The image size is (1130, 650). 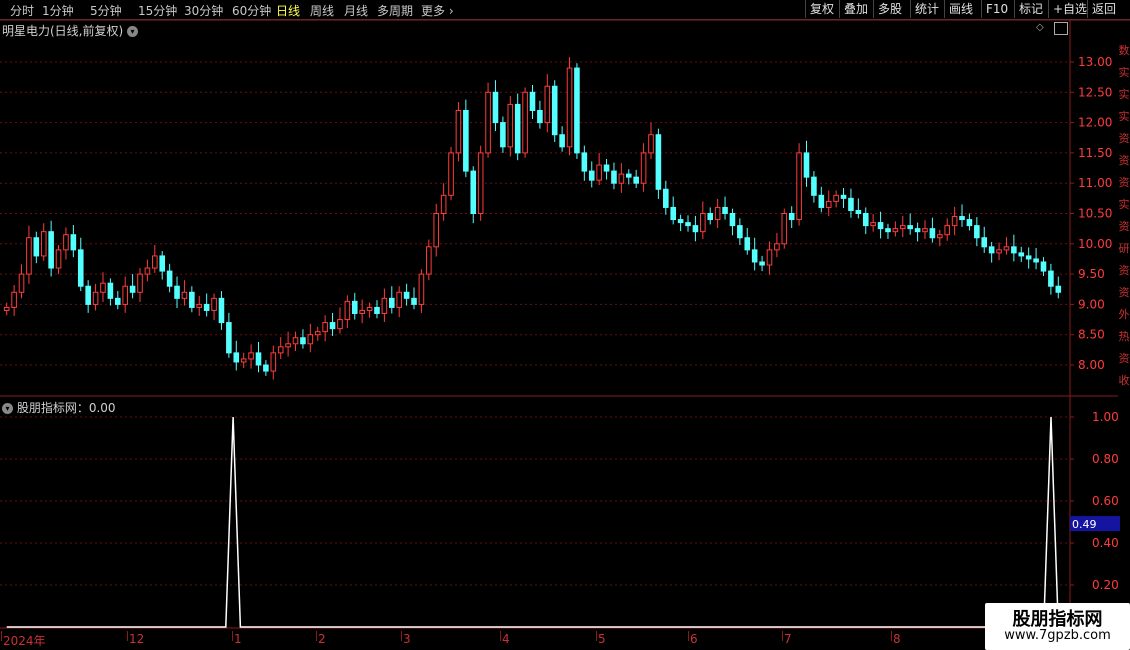 What do you see at coordinates (24, 641) in the screenshot?
I see `date-label: 2024年` at bounding box center [24, 641].